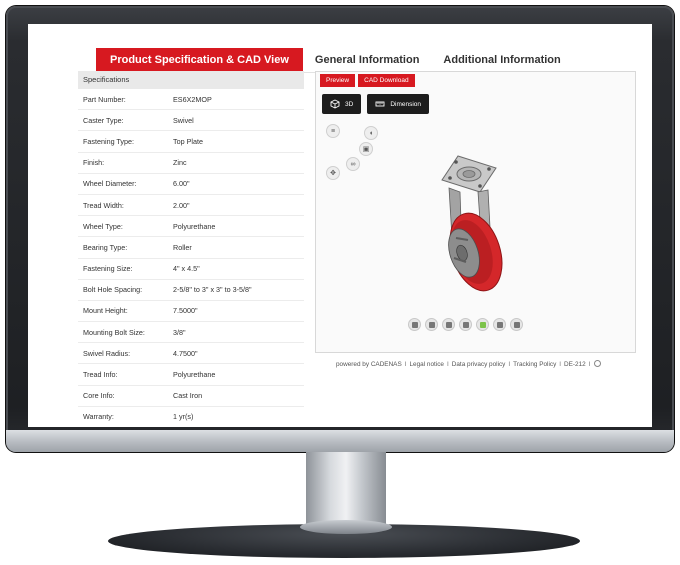  I want to click on spec-value: 4" x 4.5", so click(186, 269).